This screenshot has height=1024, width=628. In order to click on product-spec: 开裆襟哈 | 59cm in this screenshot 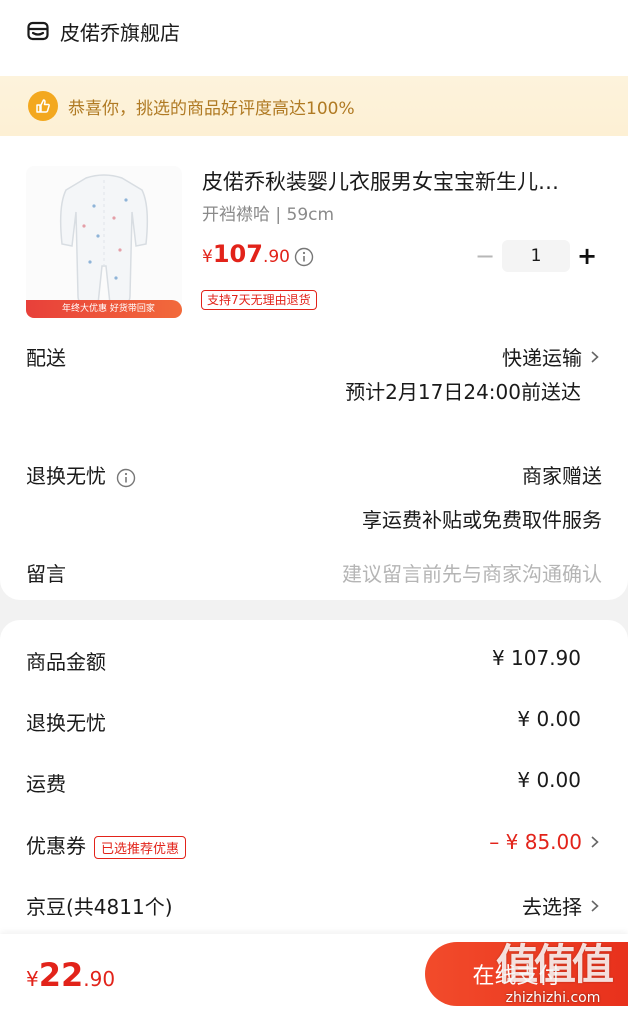, I will do `click(268, 212)`.